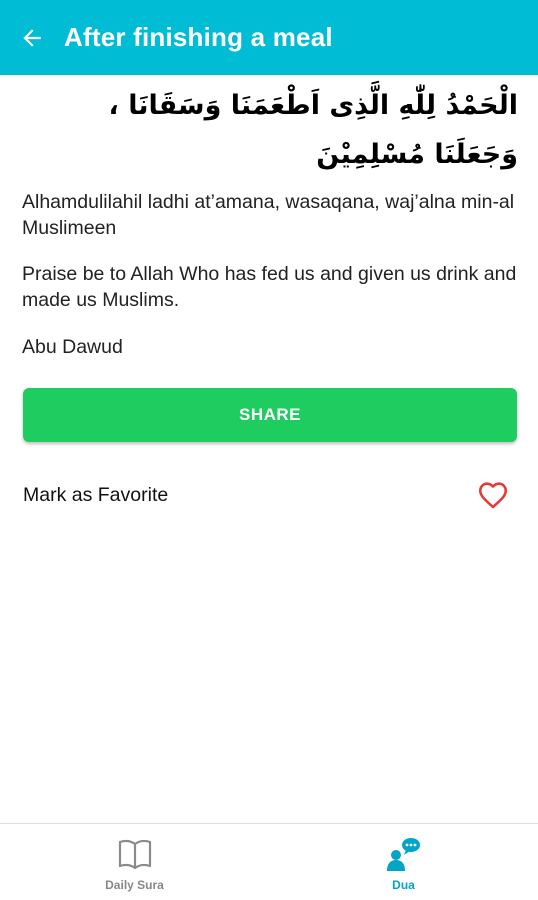 Image resolution: width=538 pixels, height=900 pixels. What do you see at coordinates (134, 885) in the screenshot?
I see `nav-label-daily-sura: Daily Sura` at bounding box center [134, 885].